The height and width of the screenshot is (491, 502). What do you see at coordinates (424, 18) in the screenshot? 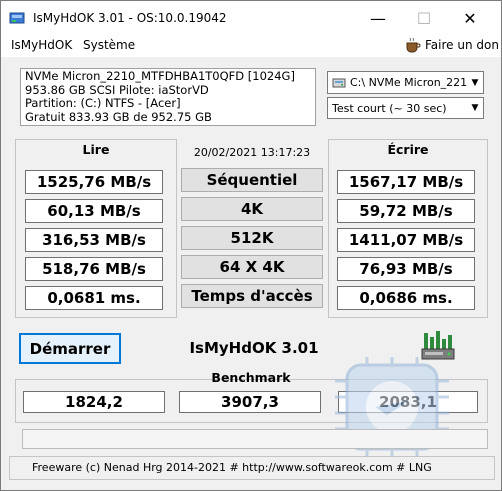
I see `maximize-button: ☐` at bounding box center [424, 18].